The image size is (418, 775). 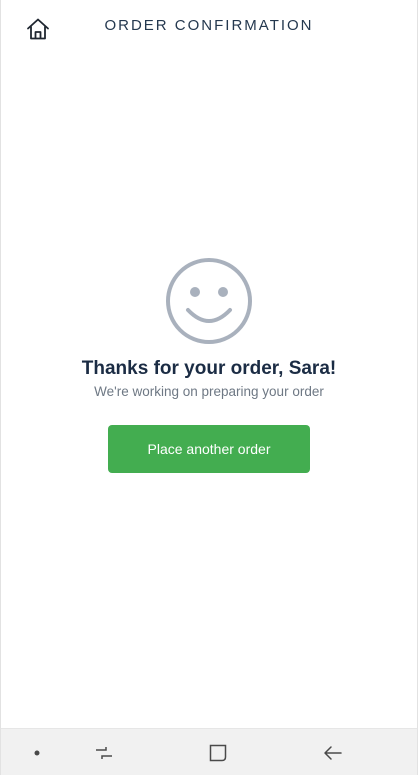 I want to click on thank-you-heading: Thanks for your order, Sara!, so click(x=209, y=368).